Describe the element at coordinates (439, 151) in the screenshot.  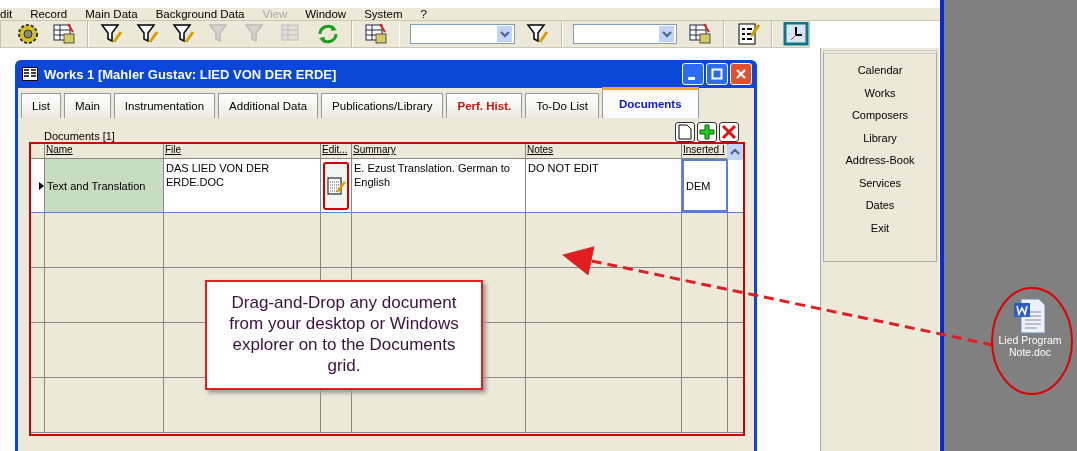
I see `column-header: Summary` at that location.